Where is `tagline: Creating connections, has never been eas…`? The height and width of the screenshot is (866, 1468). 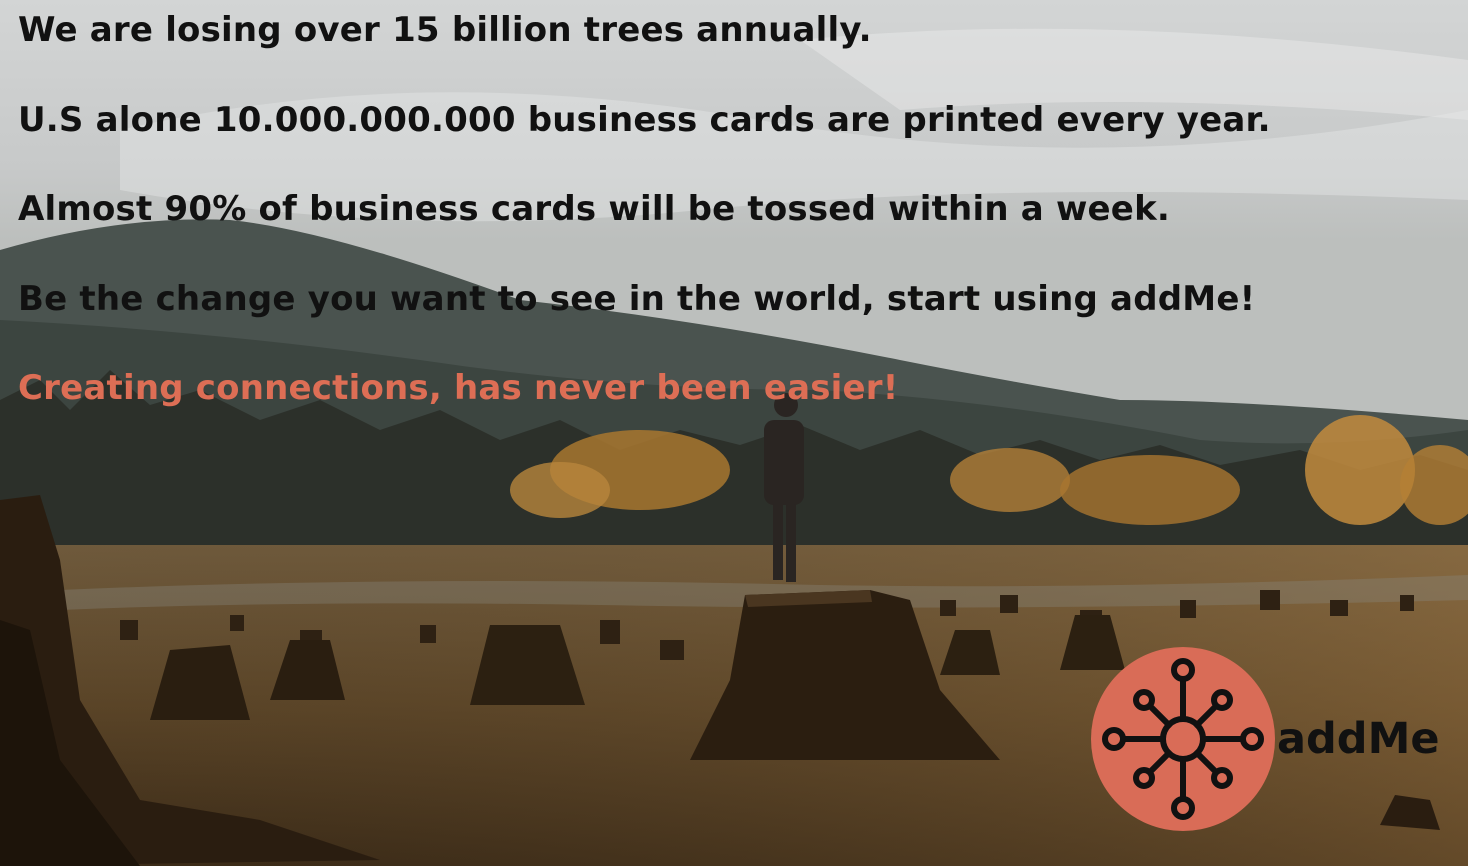 tagline: Creating connections, has never been eas… is located at coordinates (458, 388).